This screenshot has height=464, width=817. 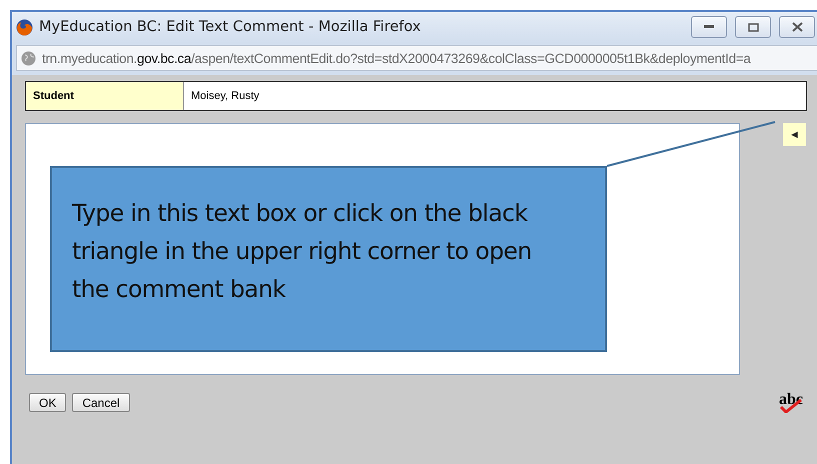 I want to click on maximize-icon, so click(x=753, y=27).